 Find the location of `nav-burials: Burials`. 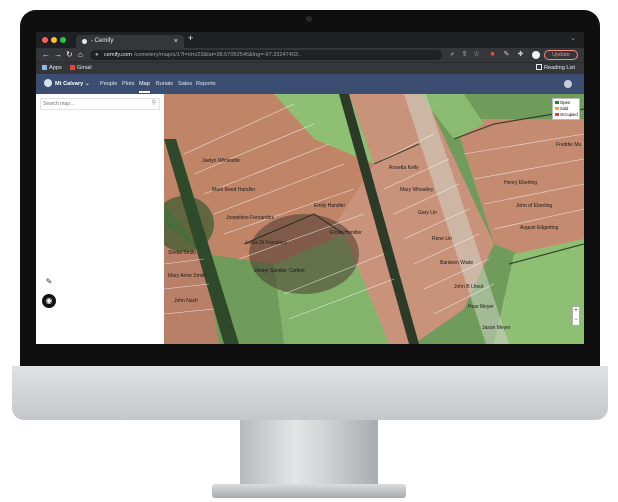

nav-burials: Burials is located at coordinates (164, 84).